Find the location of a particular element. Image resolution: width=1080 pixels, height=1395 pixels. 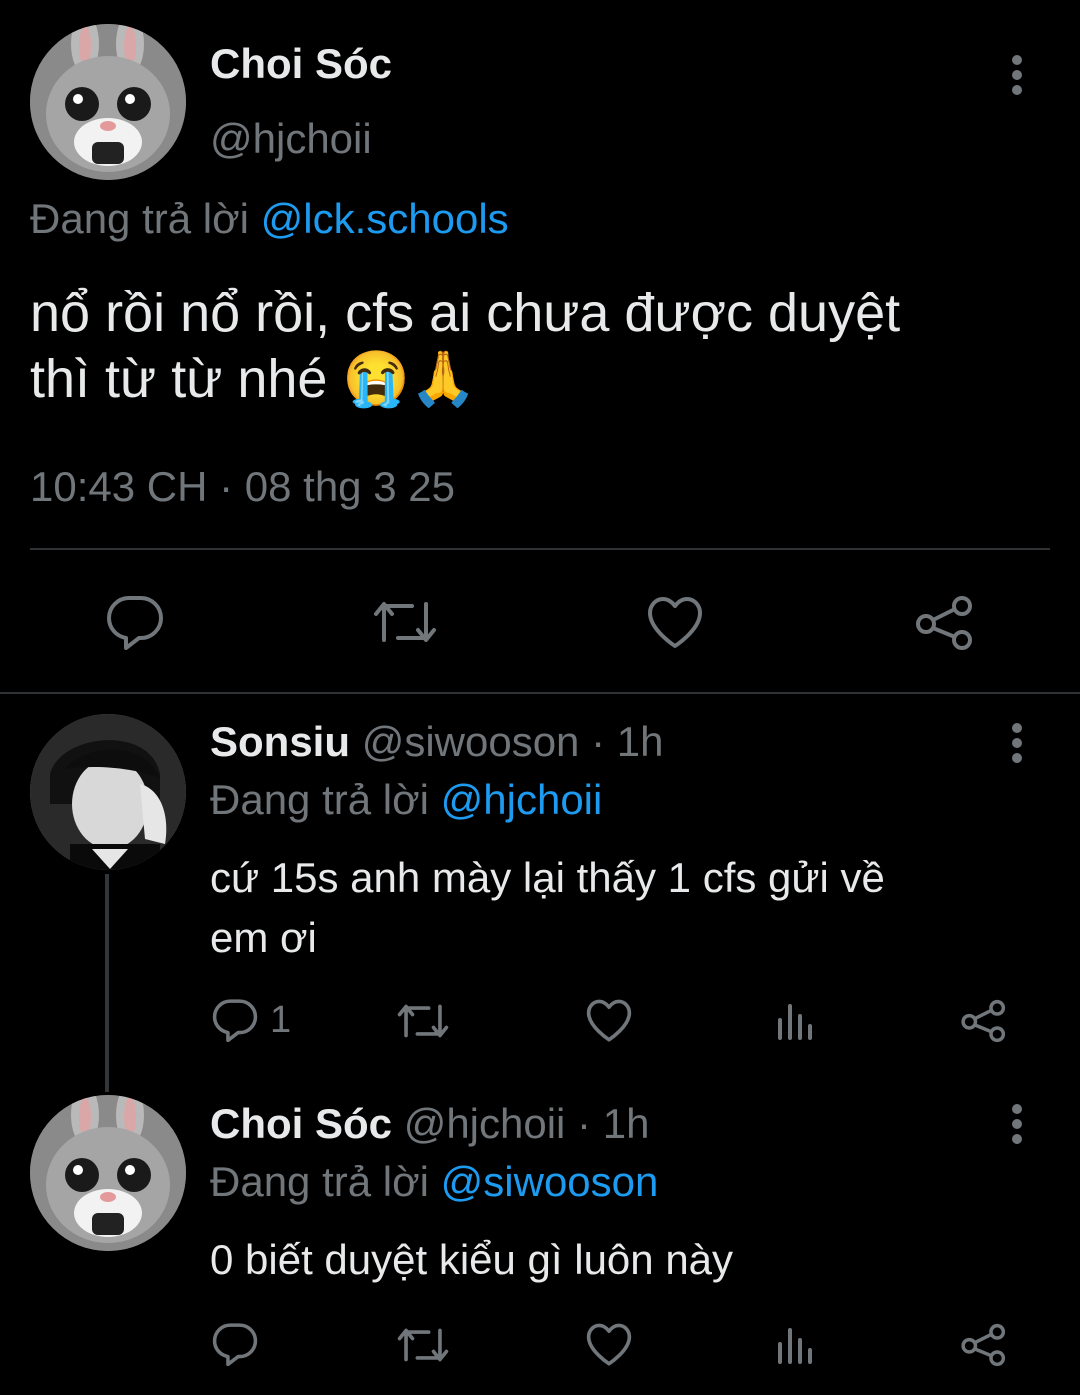

emoji: 😭🙏 is located at coordinates (409, 379).